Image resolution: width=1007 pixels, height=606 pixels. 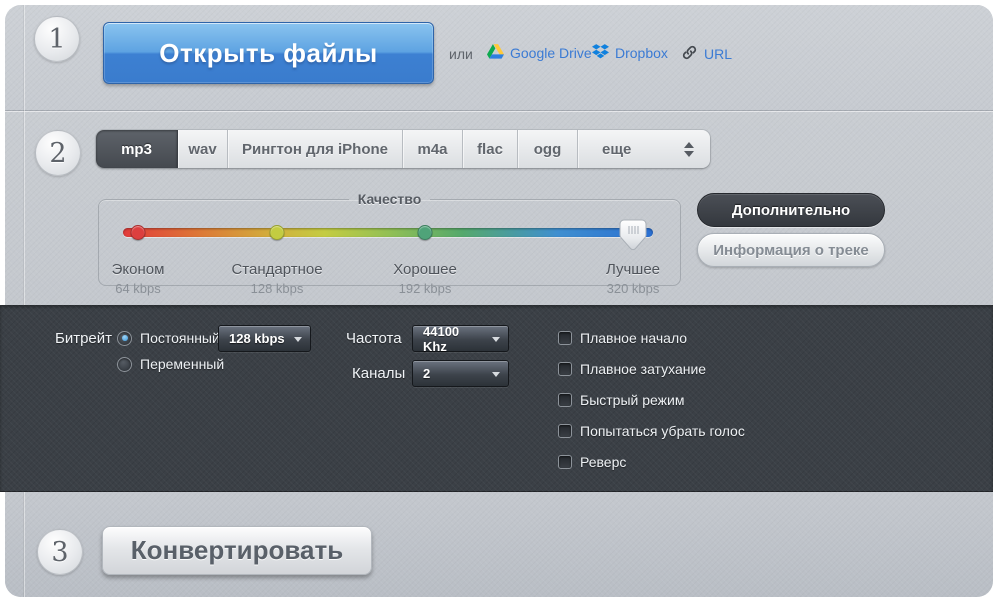 I want to click on bitrate-constant-radio: Постоянный, so click(x=168, y=338).